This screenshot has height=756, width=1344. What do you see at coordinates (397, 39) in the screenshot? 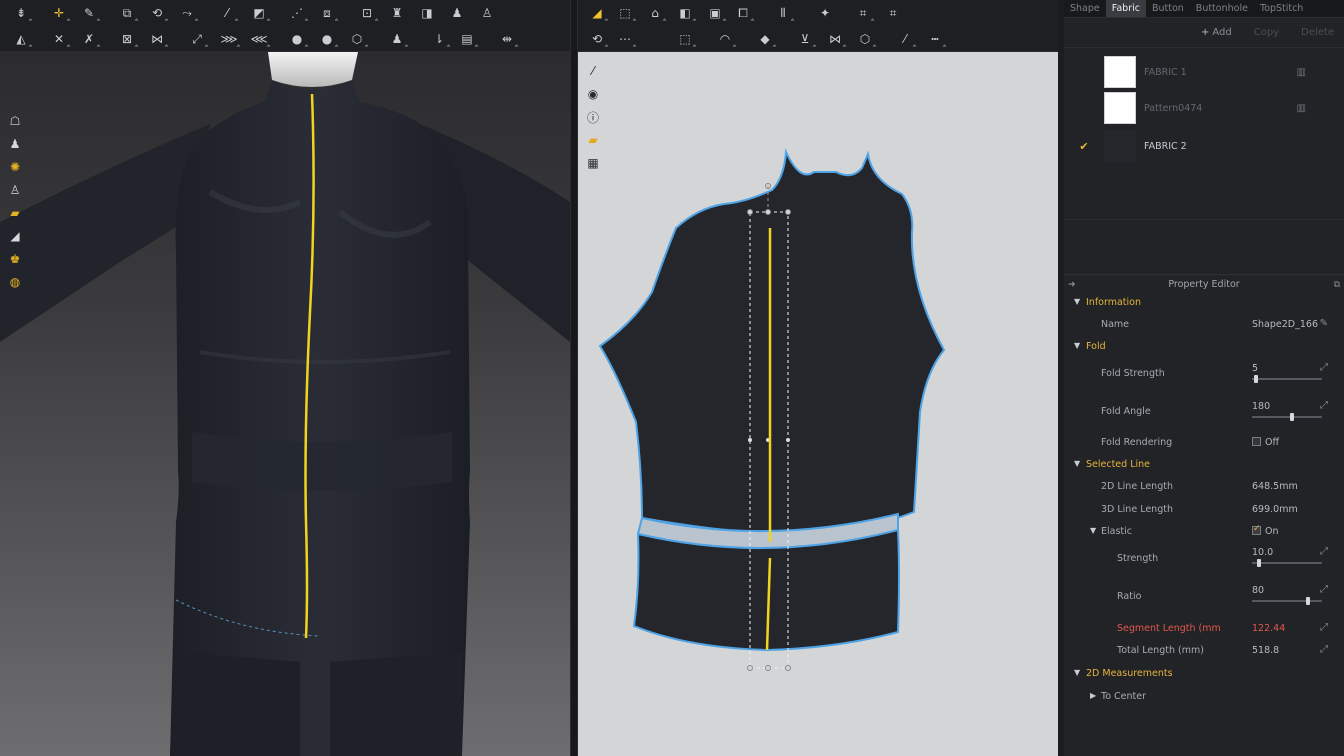
I see `topstitch-icon: ♟` at bounding box center [397, 39].